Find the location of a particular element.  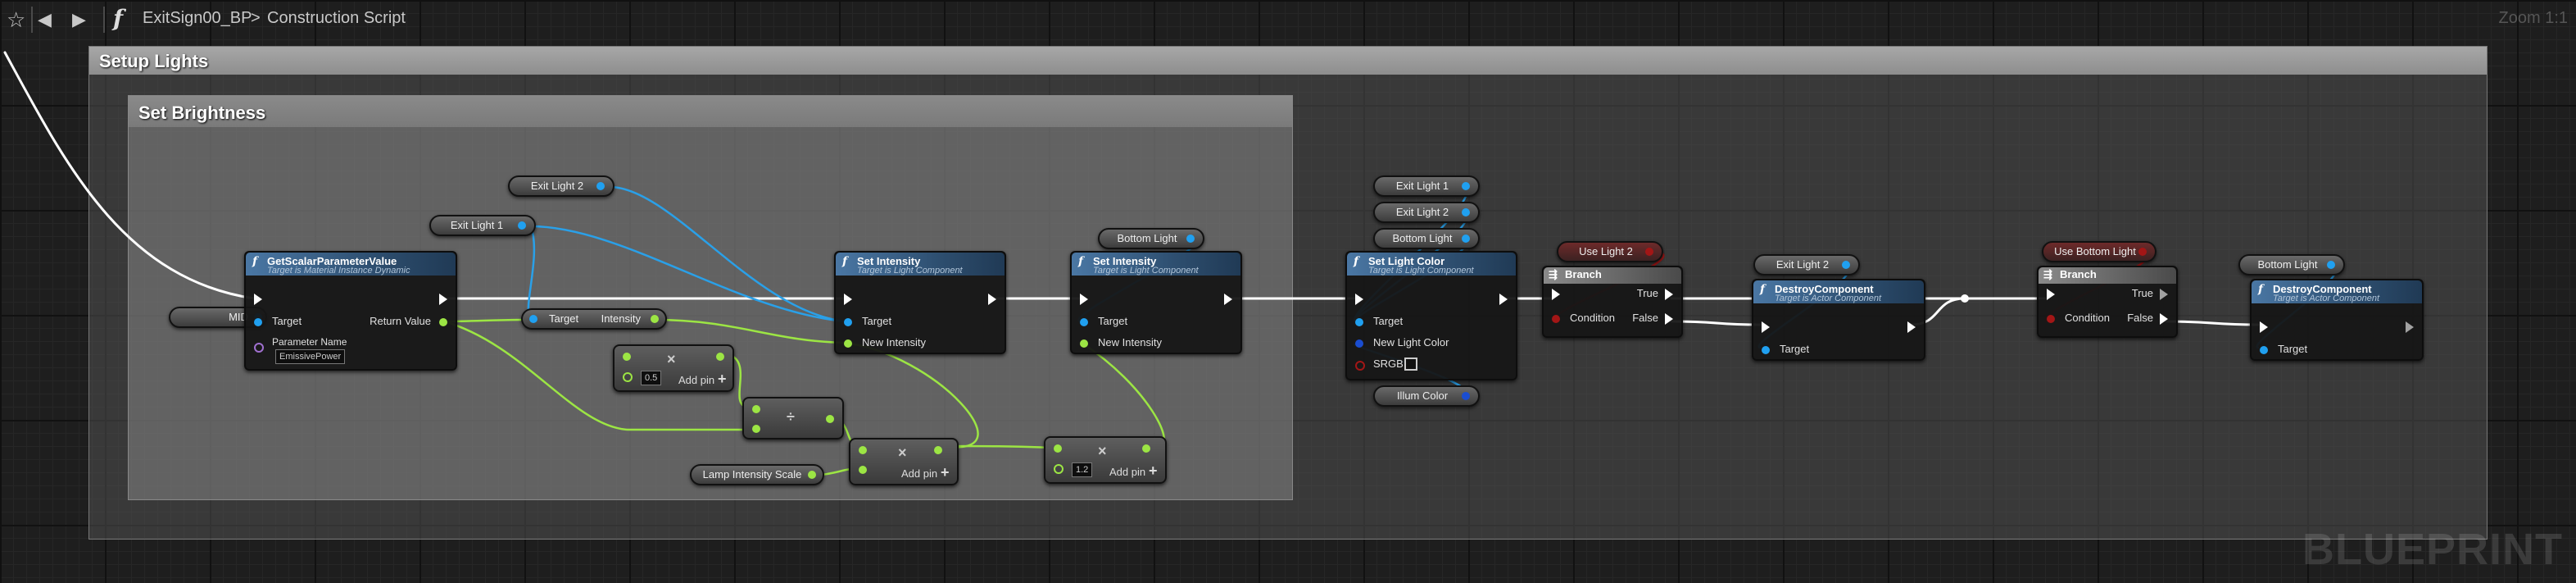

value-input: 0.5 is located at coordinates (651, 378).